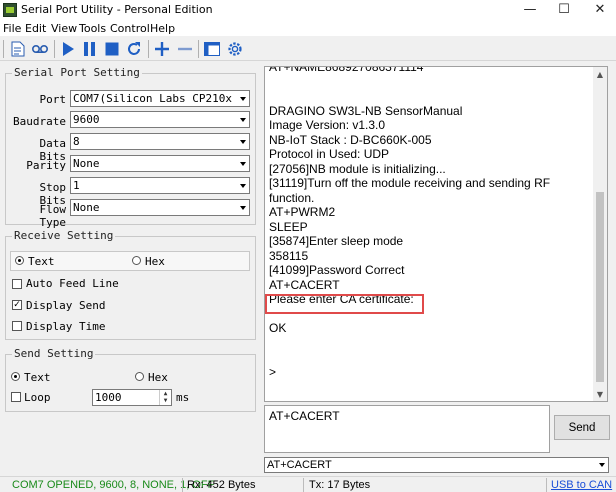 The image size is (616, 492). Describe the element at coordinates (582, 427) in the screenshot. I see `send-button: Send` at that location.